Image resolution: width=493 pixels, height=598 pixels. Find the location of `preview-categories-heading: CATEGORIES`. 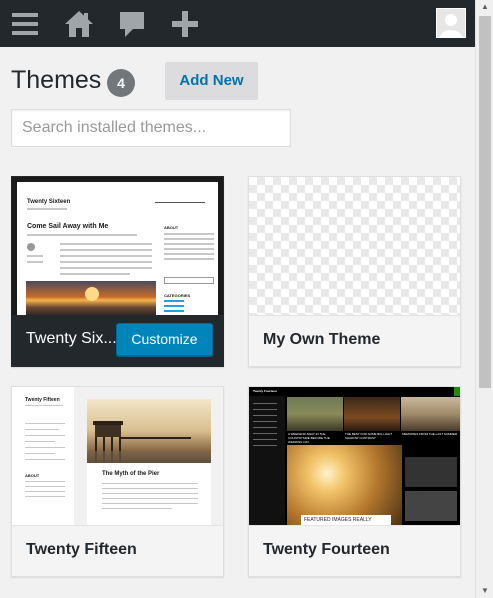

preview-categories-heading: CATEGORIES is located at coordinates (177, 295).